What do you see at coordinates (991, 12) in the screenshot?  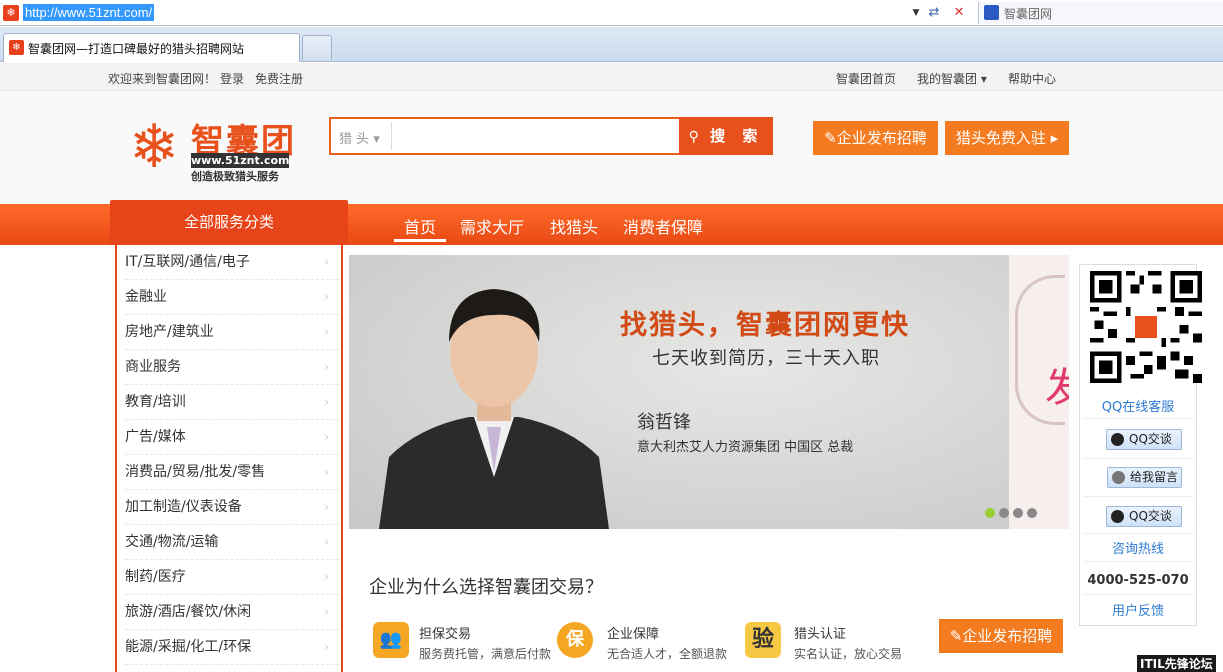 I see `search-provider-icon` at bounding box center [991, 12].